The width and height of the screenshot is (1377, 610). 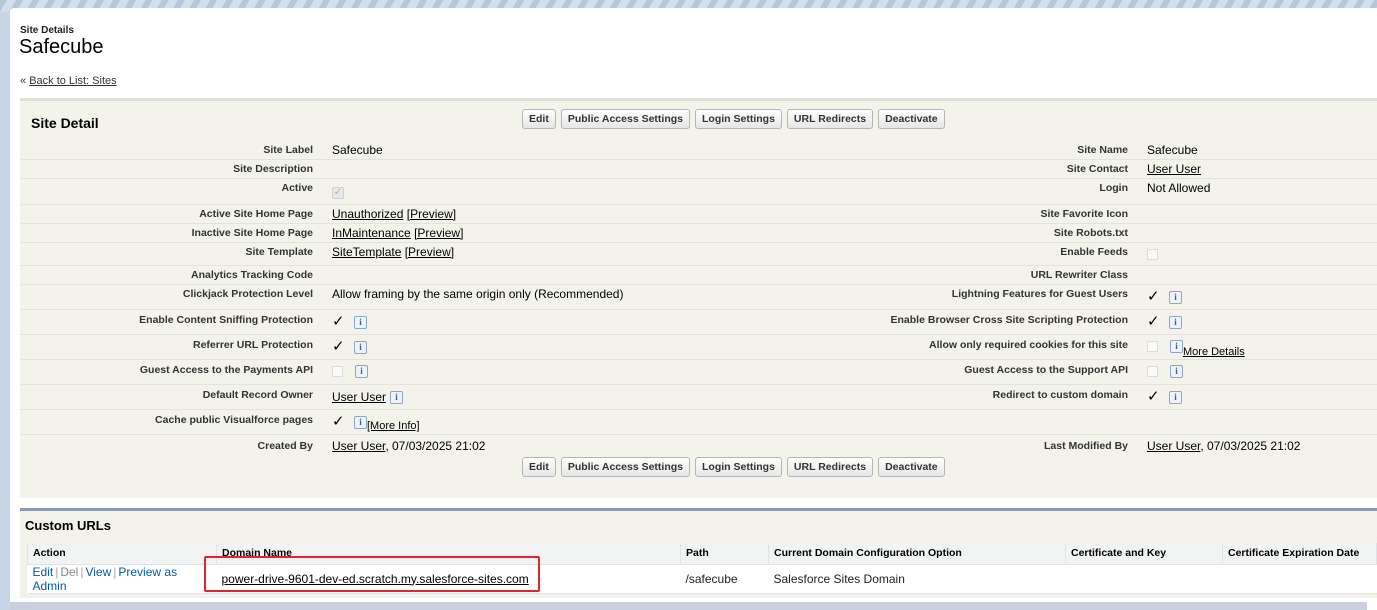 I want to click on payments-api-cell: i, so click(x=350, y=371).